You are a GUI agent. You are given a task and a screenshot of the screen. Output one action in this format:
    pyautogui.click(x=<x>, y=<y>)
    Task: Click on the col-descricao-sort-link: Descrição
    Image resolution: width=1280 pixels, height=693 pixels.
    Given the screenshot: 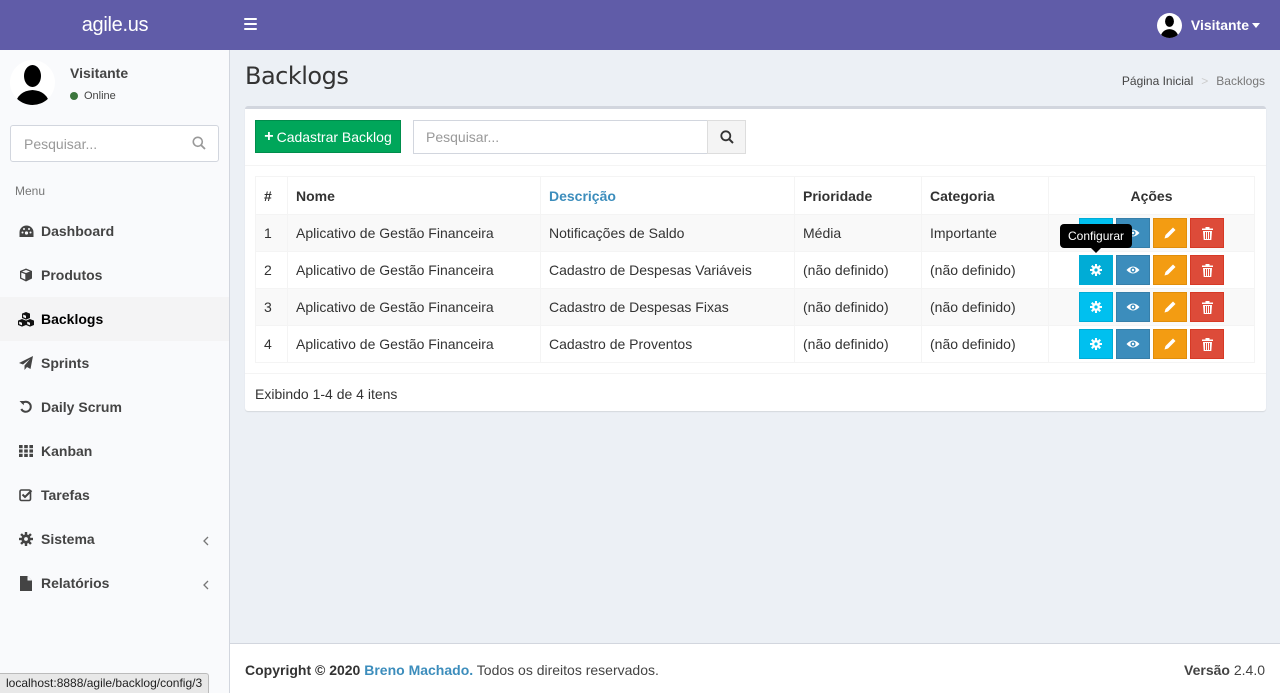 What is the action you would take?
    pyautogui.click(x=667, y=195)
    